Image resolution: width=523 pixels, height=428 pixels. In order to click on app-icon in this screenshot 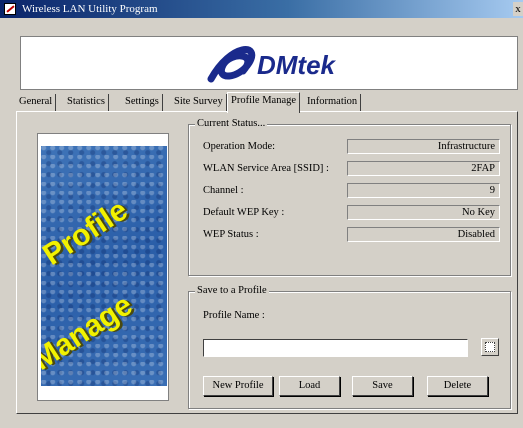, I will do `click(10, 9)`.